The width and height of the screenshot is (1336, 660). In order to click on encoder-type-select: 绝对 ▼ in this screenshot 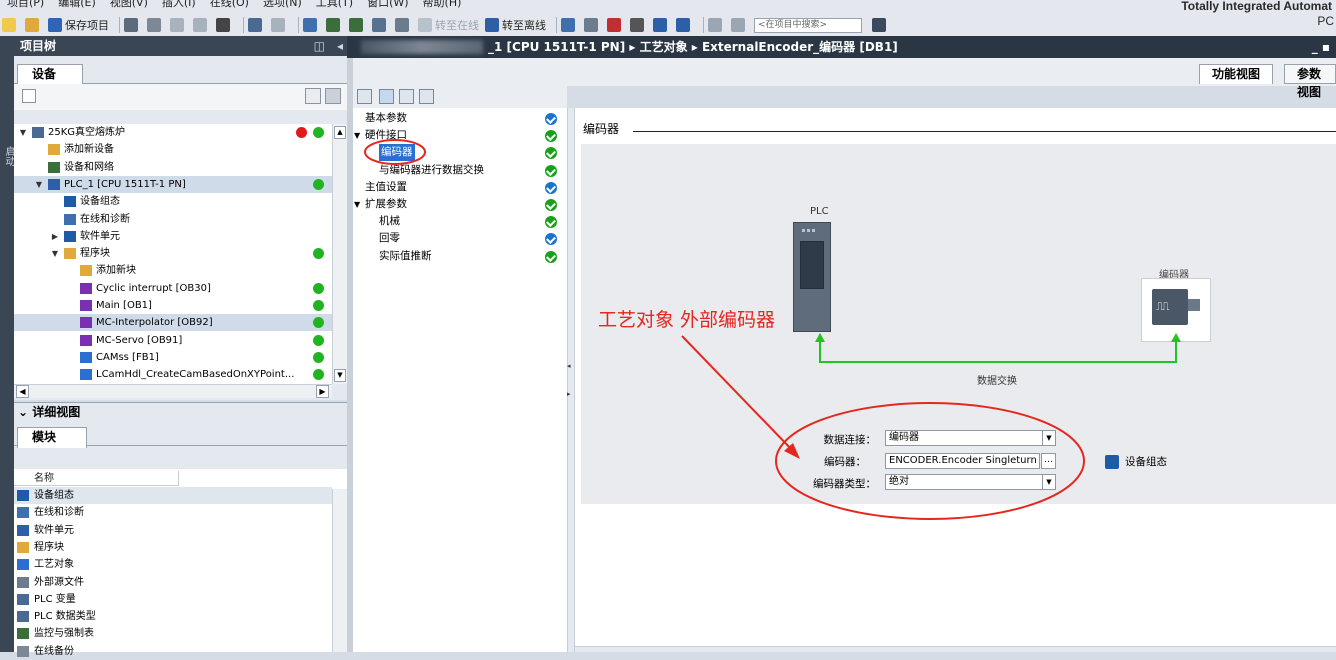, I will do `click(970, 482)`.